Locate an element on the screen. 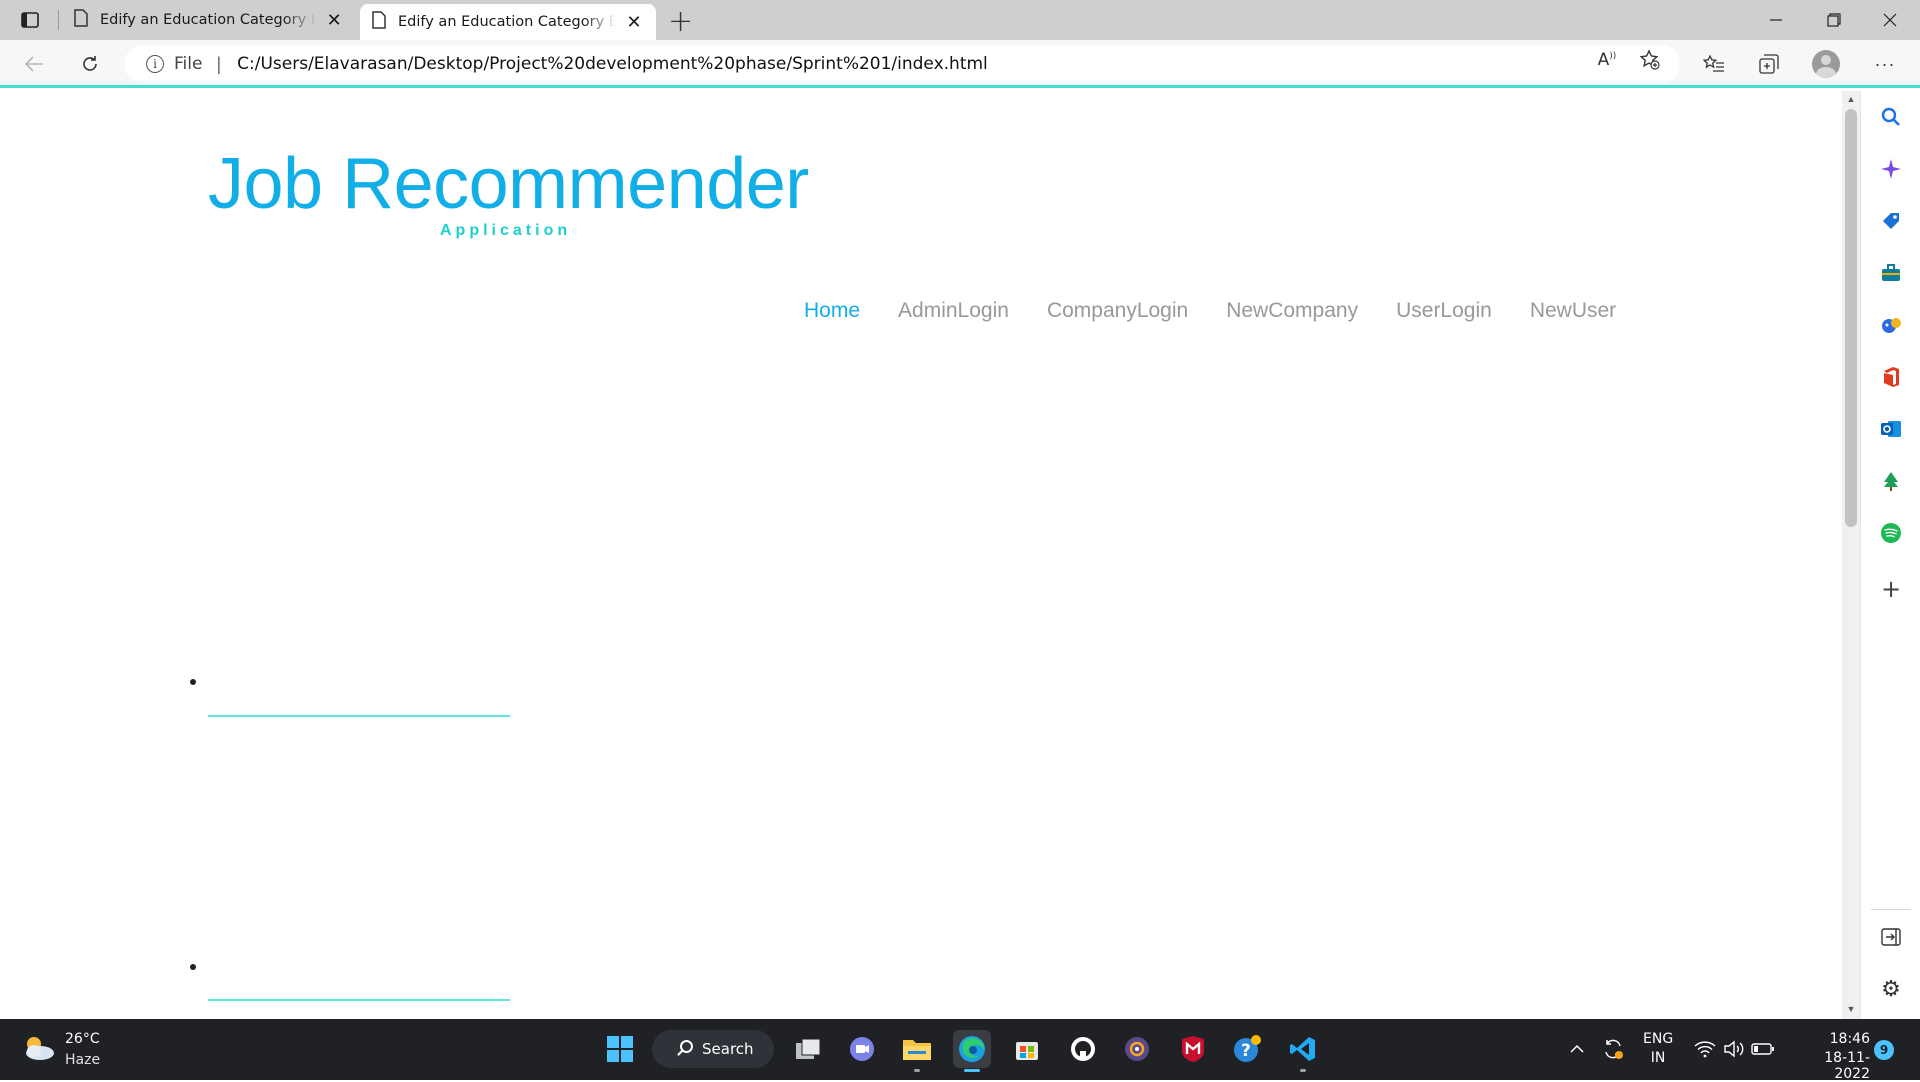 Image resolution: width=1920 pixels, height=1082 pixels. wifi-icon is located at coordinates (1705, 1049).